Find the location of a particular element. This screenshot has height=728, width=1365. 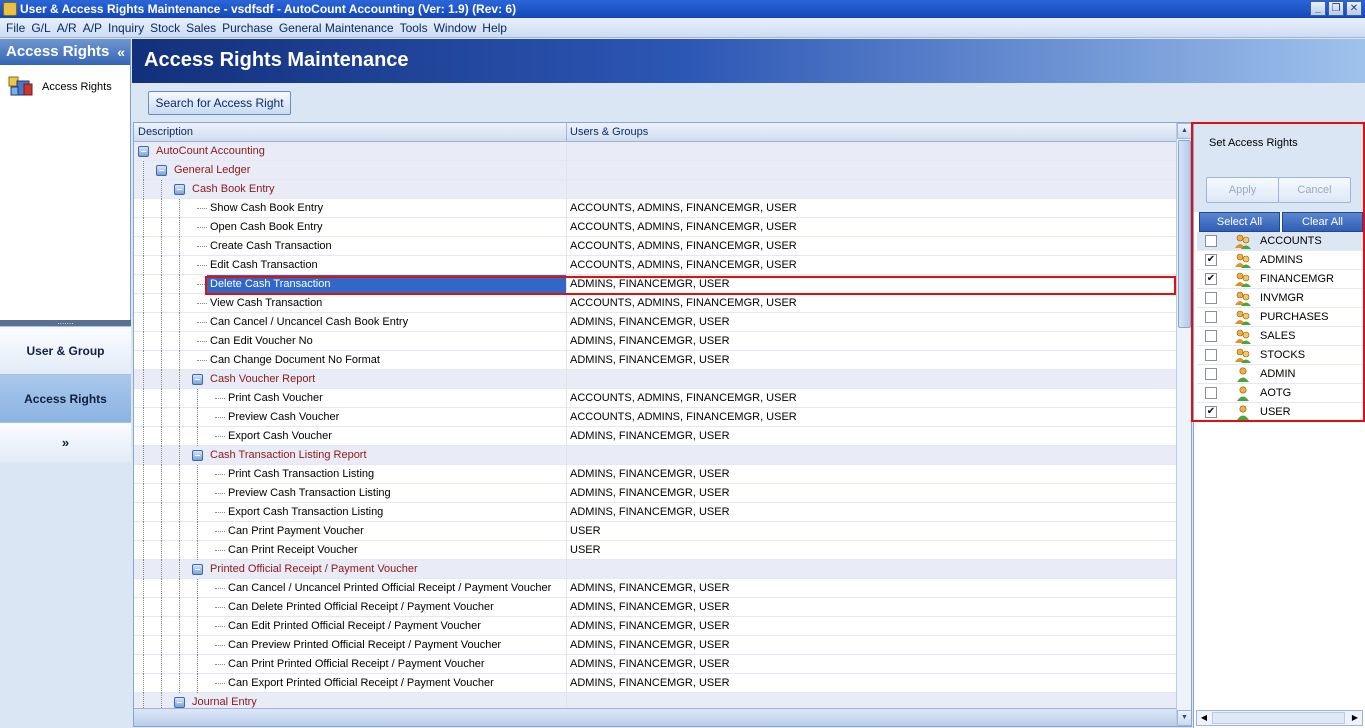

user-group-item: PURCHASES is located at coordinates (1281, 317).